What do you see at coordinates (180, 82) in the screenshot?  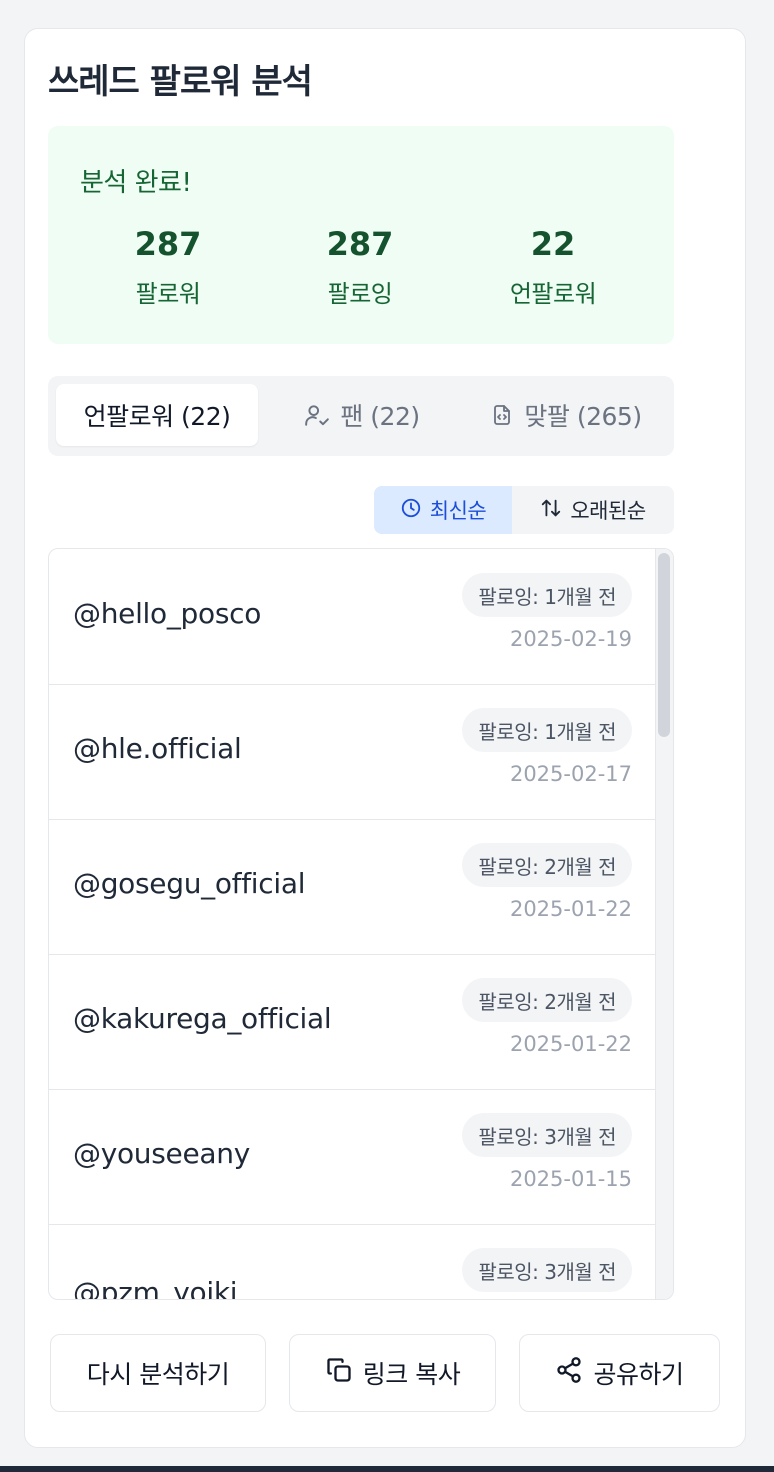 I see `page-title: 쓰레드 팔로워 분석` at bounding box center [180, 82].